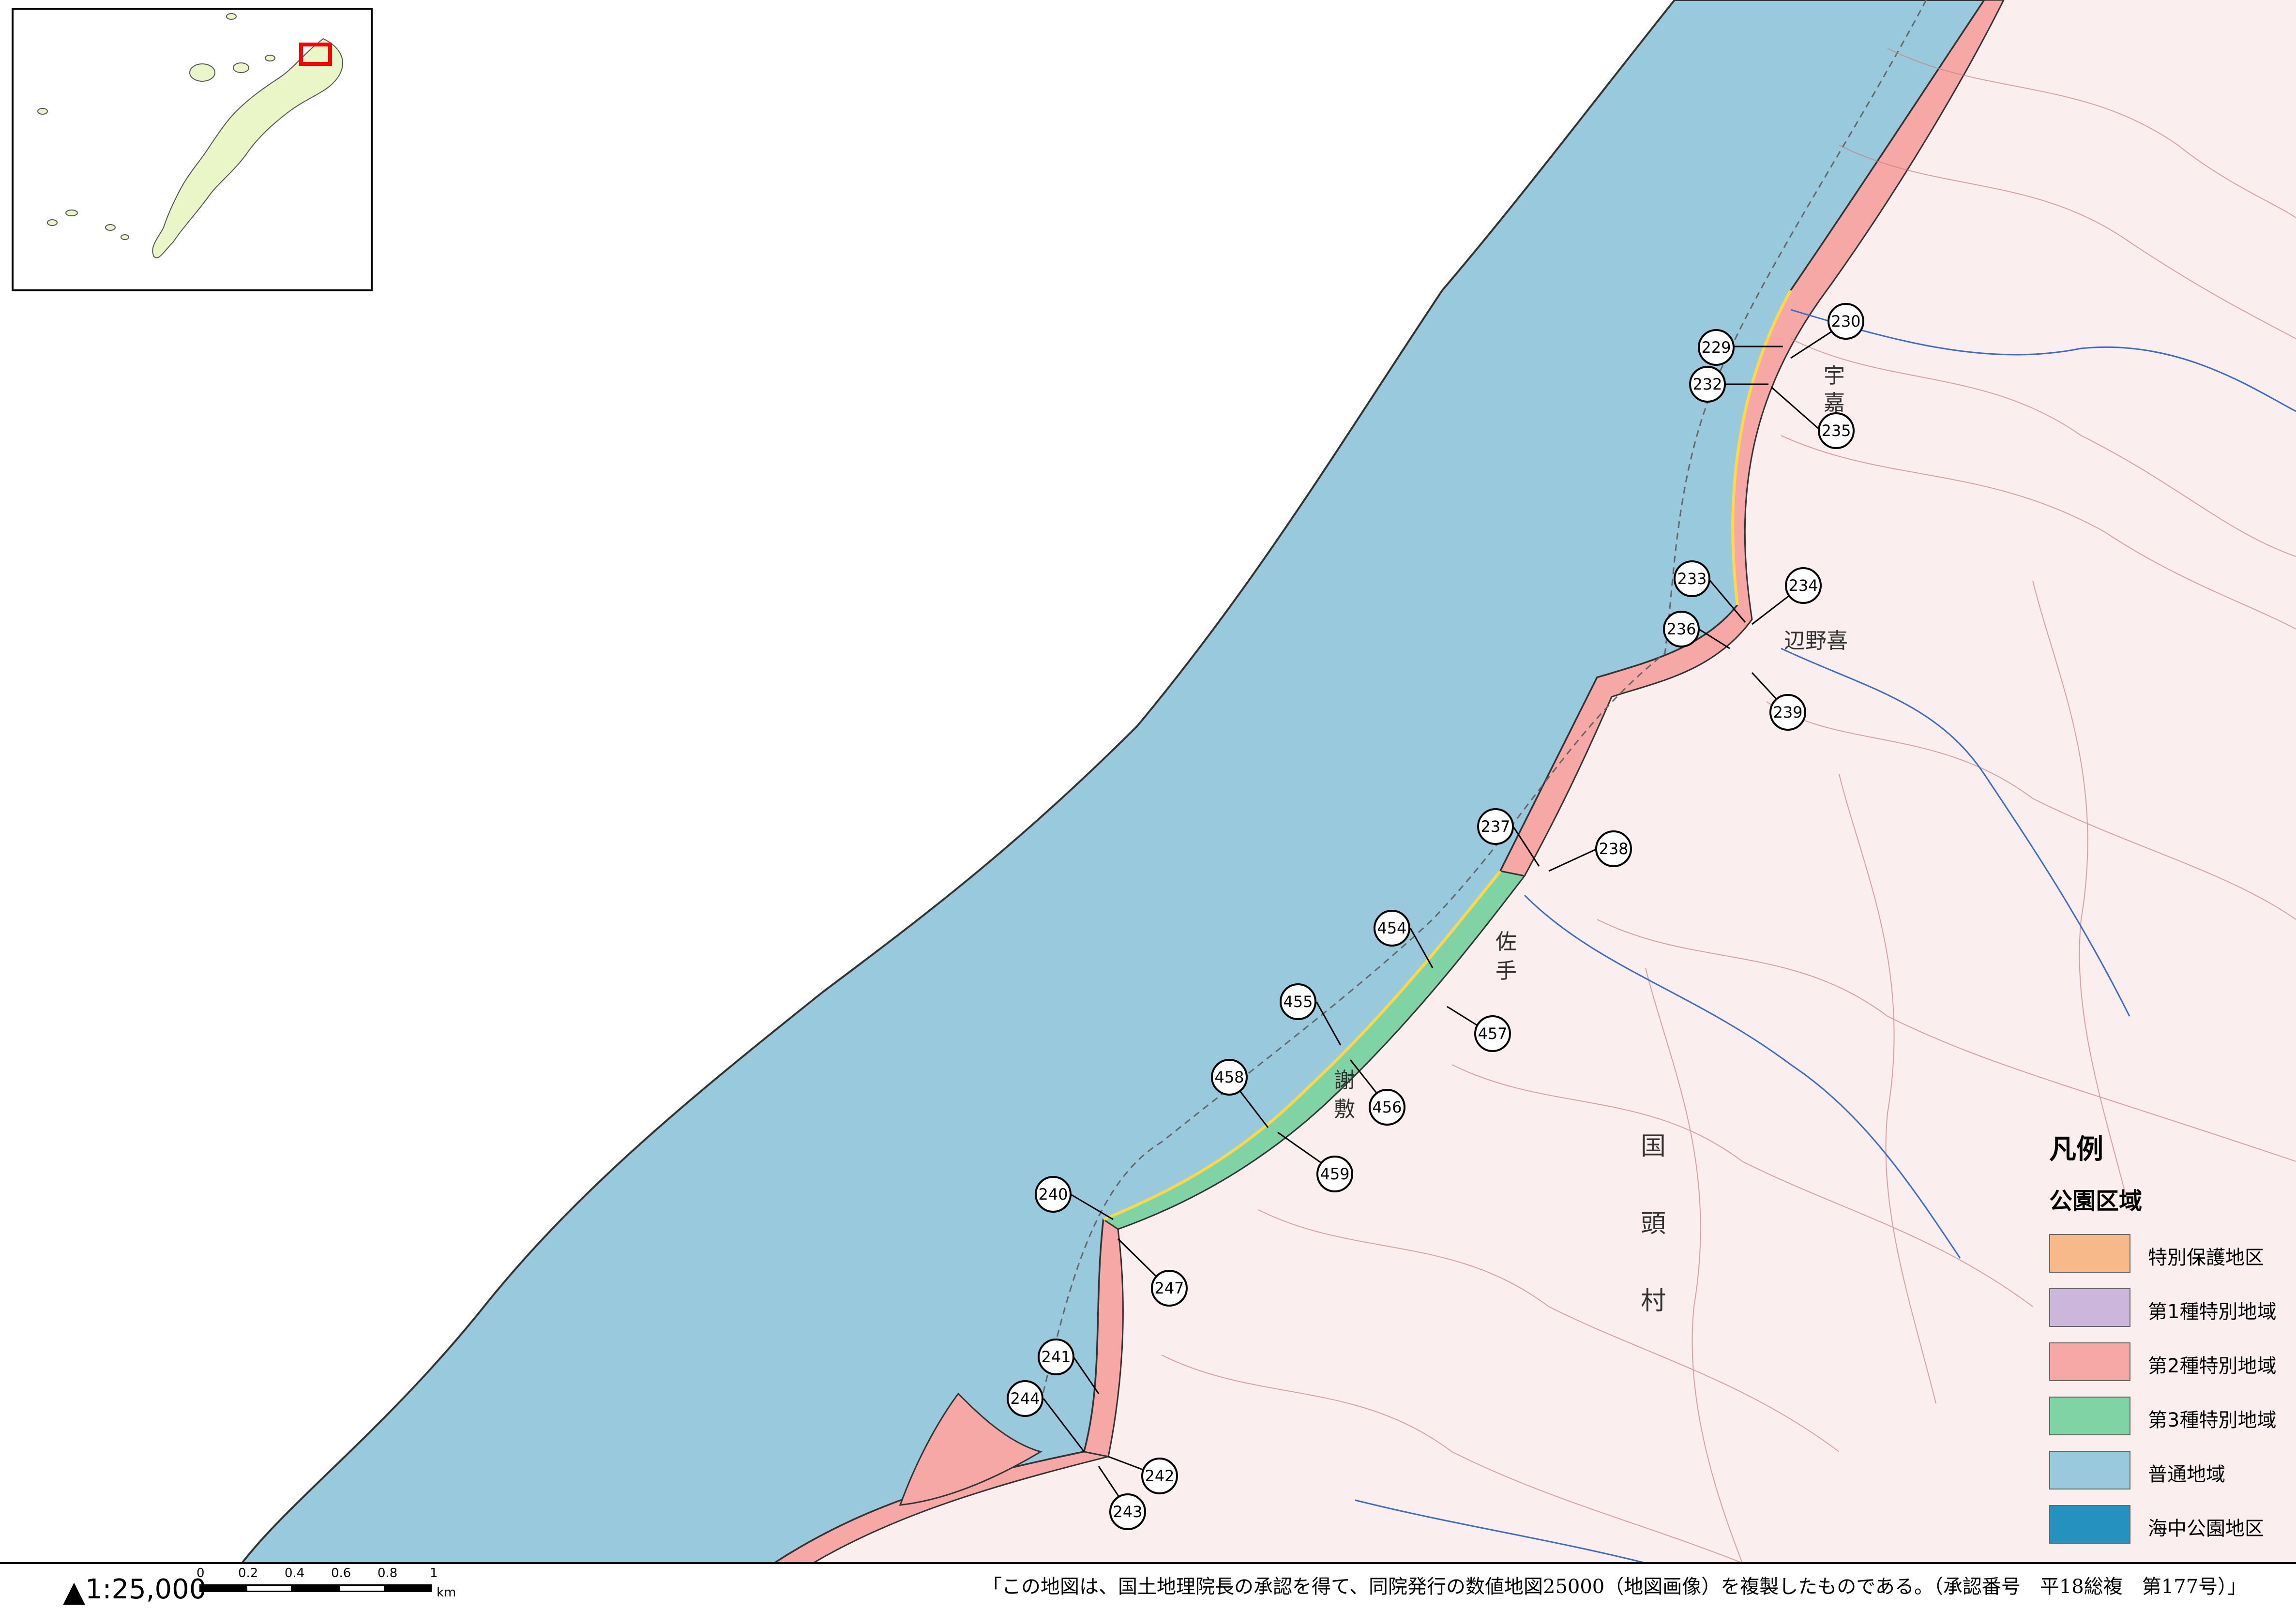 The image size is (2296, 1610). I want to click on scale-tick: 0.4, so click(295, 1573).